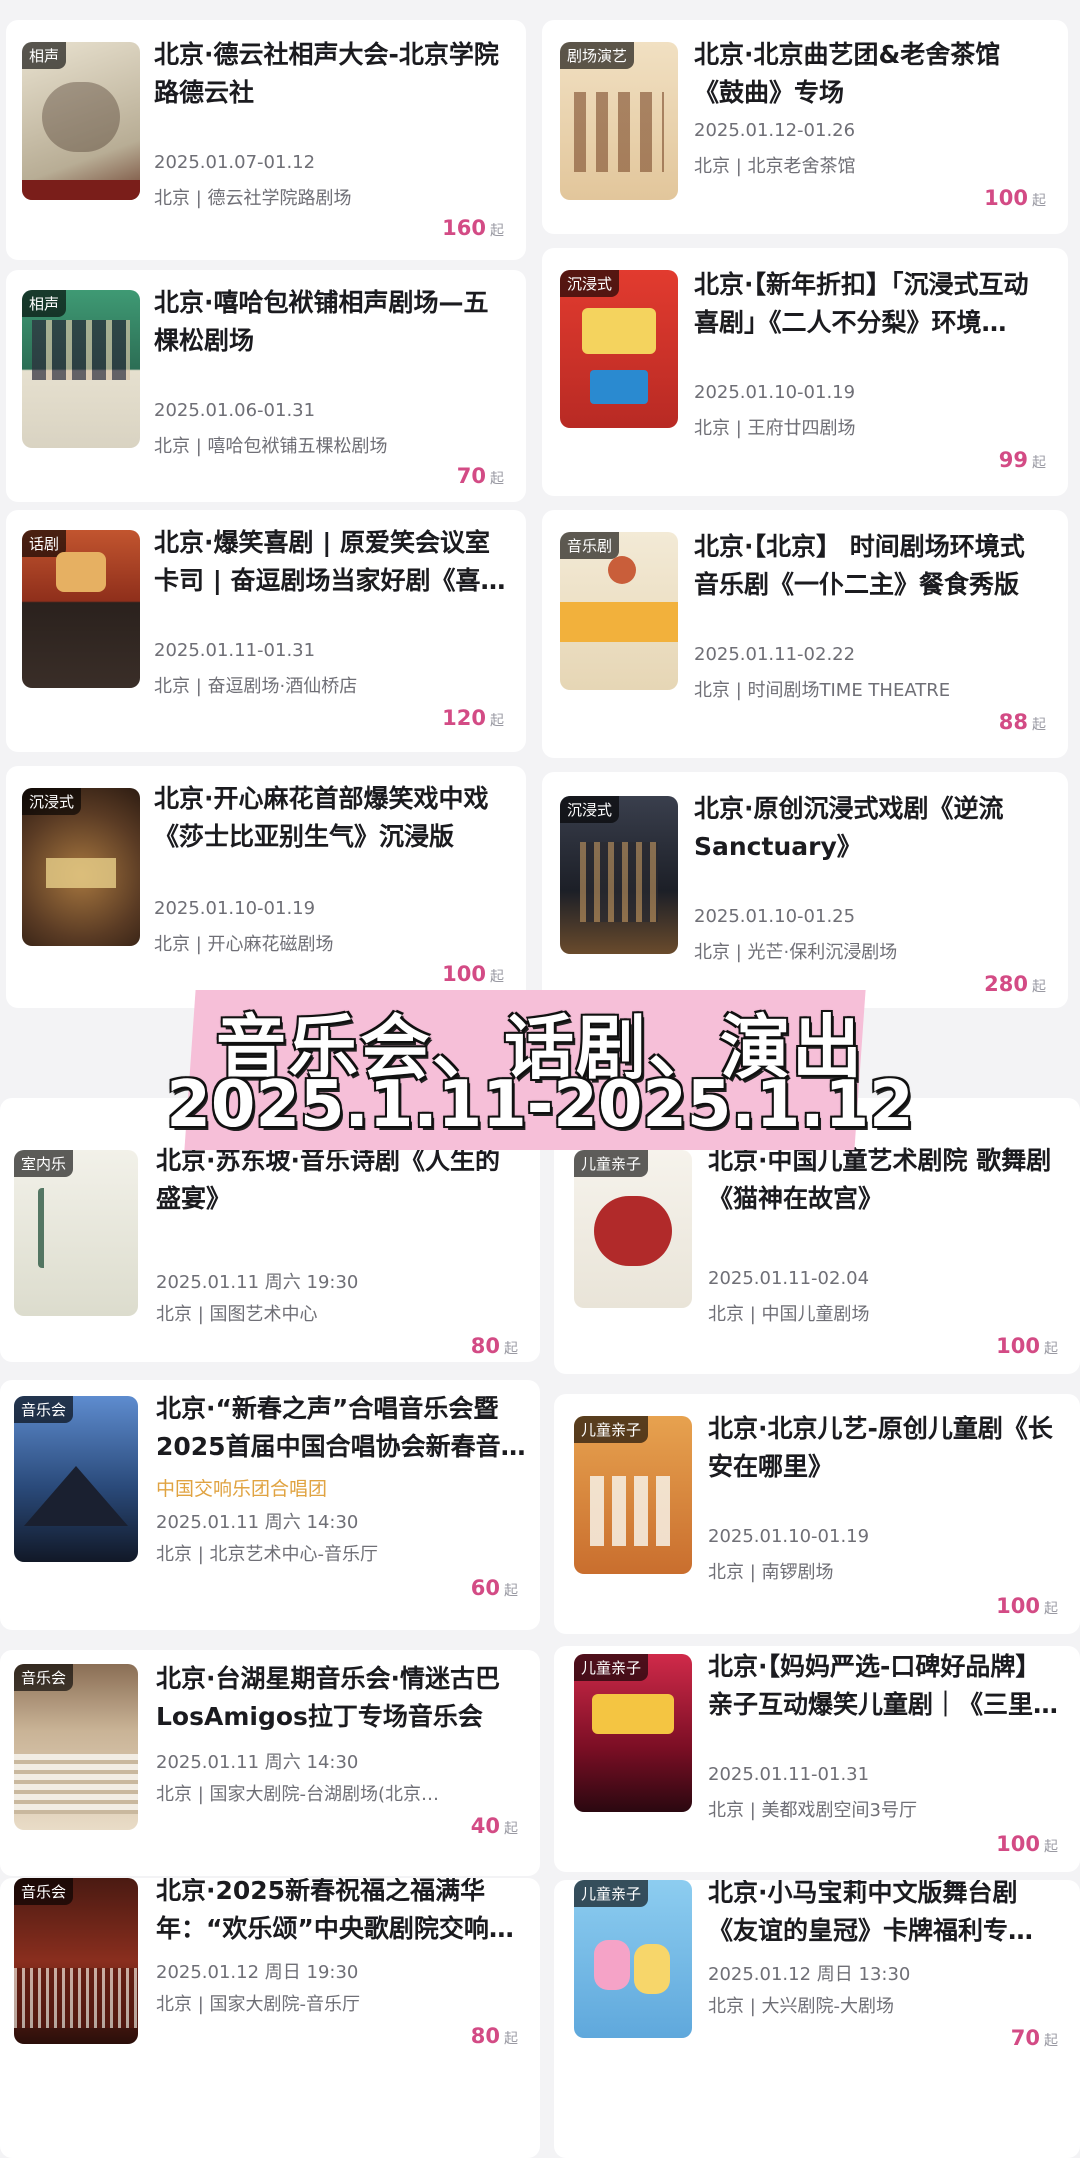  Describe the element at coordinates (81, 121) in the screenshot. I see `event-poster: 相声` at that location.